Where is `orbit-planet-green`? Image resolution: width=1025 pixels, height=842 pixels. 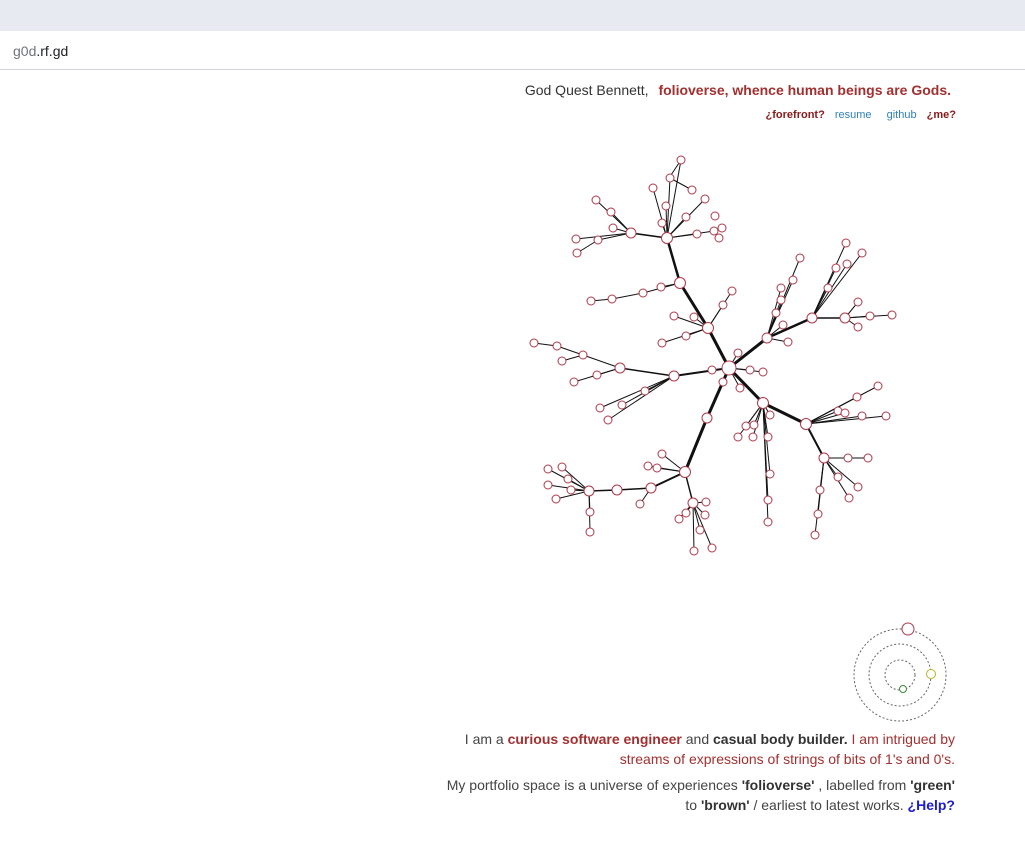 orbit-planet-green is located at coordinates (903, 689).